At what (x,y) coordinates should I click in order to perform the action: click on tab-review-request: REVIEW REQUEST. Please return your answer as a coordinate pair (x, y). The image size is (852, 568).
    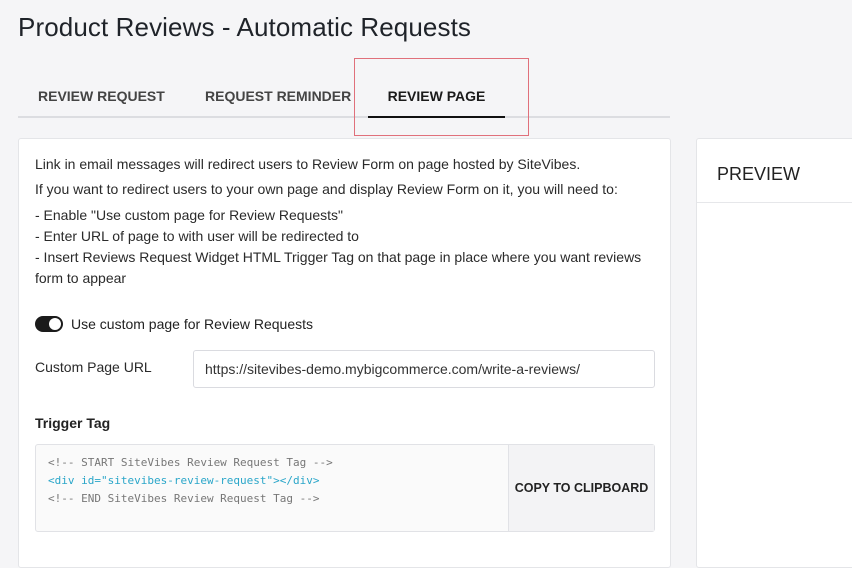
    Looking at the image, I should click on (101, 96).